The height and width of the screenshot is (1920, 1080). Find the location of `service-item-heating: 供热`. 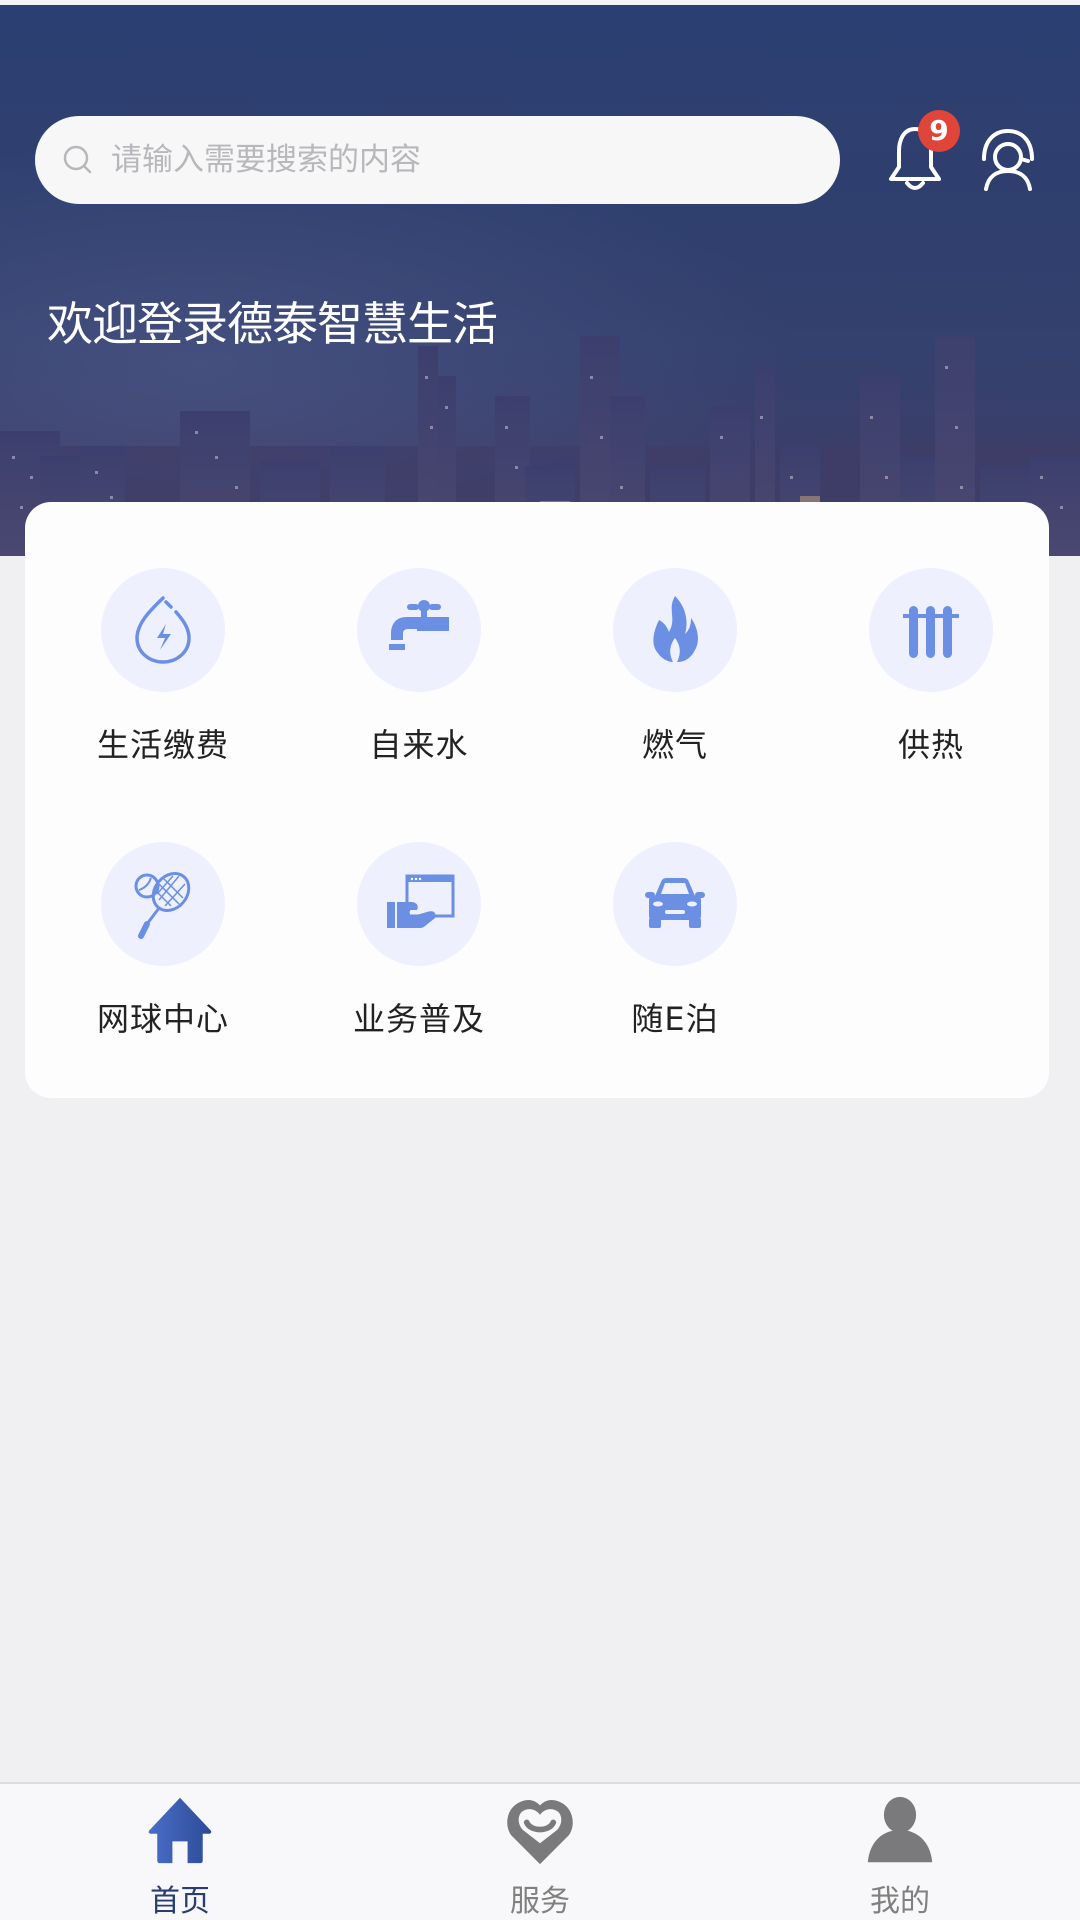

service-item-heating: 供热 is located at coordinates (931, 673).